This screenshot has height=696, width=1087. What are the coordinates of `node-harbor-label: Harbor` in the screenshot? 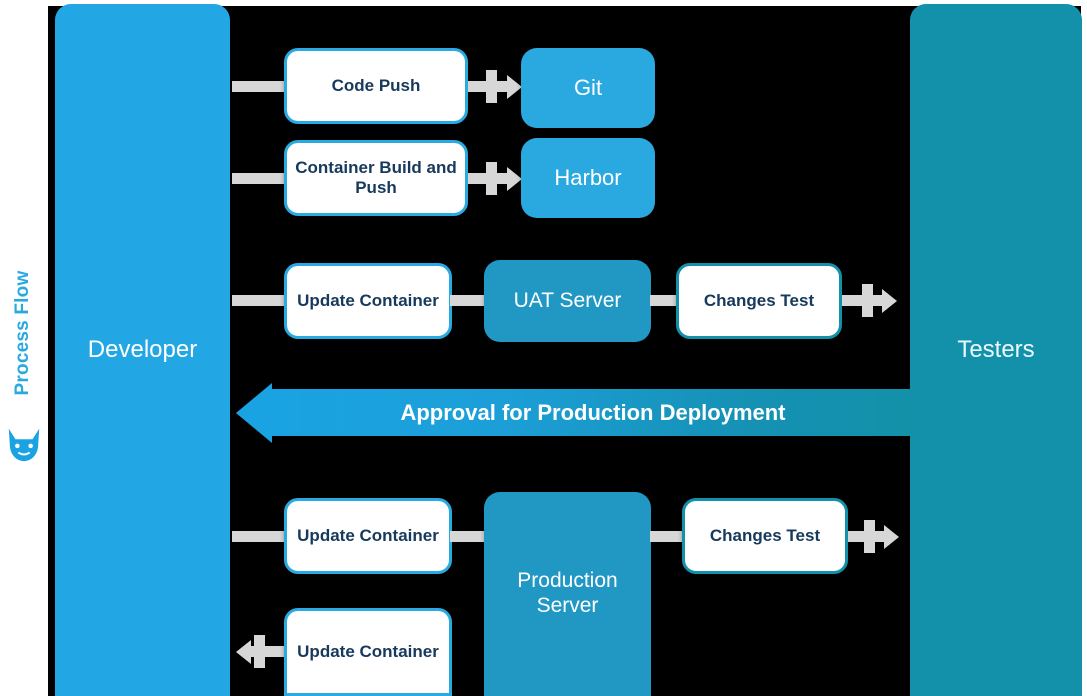 It's located at (588, 178).